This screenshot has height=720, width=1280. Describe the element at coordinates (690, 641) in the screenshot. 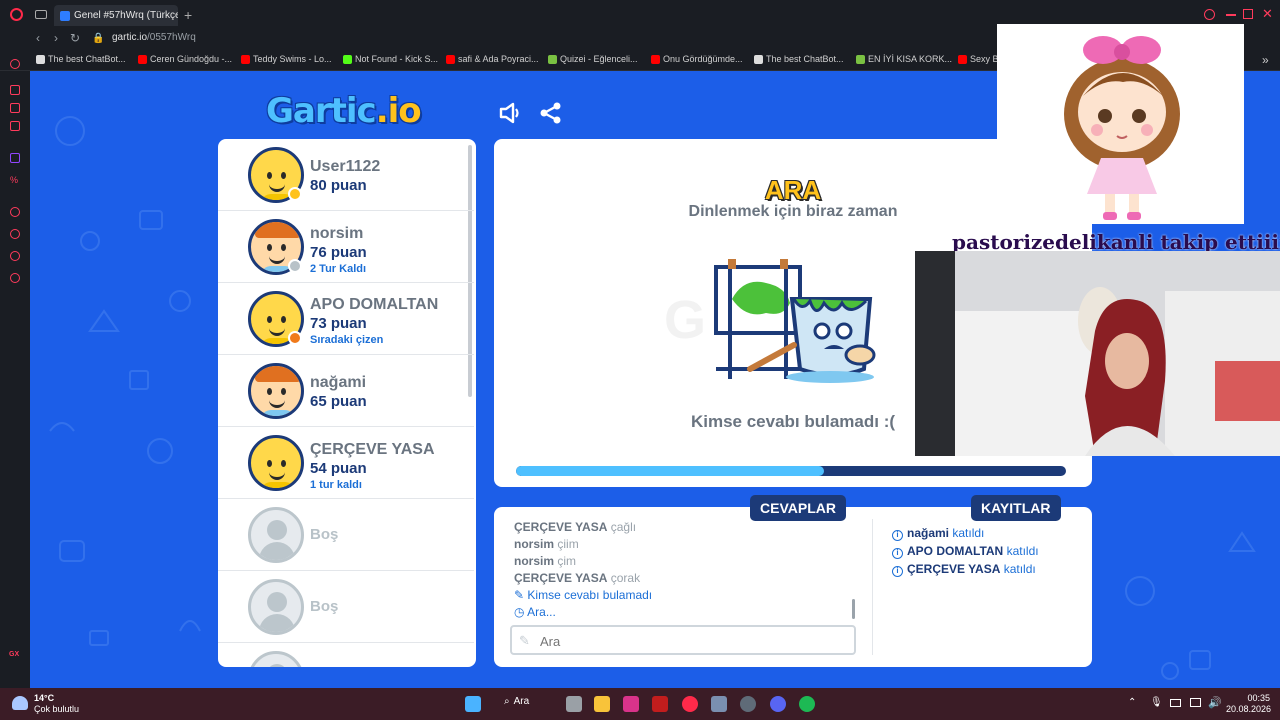

I see `answer-input` at that location.